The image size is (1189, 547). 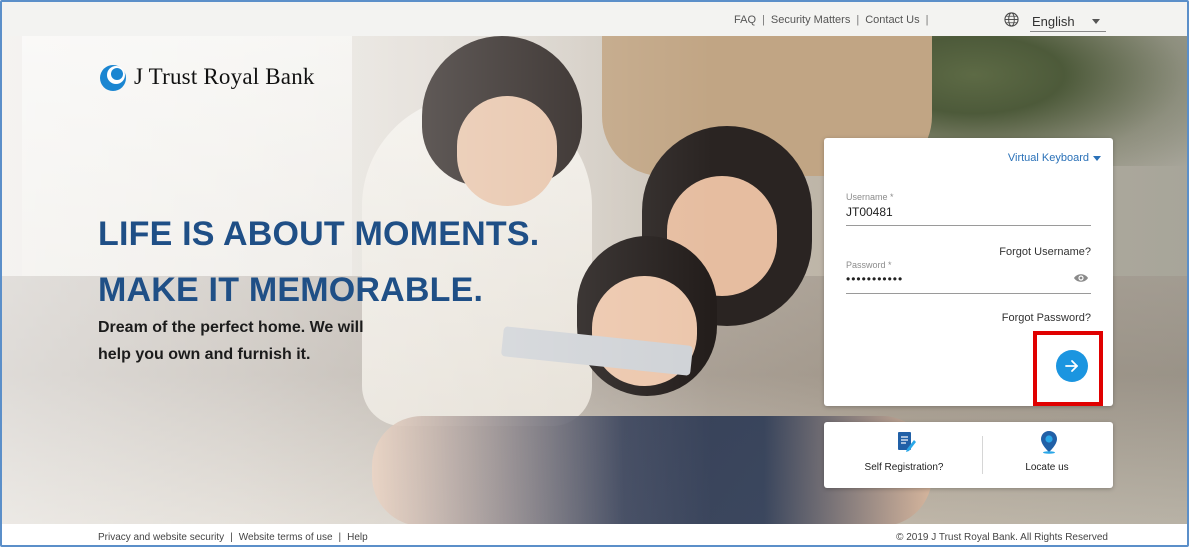 I want to click on eye-icon, so click(x=1081, y=278).